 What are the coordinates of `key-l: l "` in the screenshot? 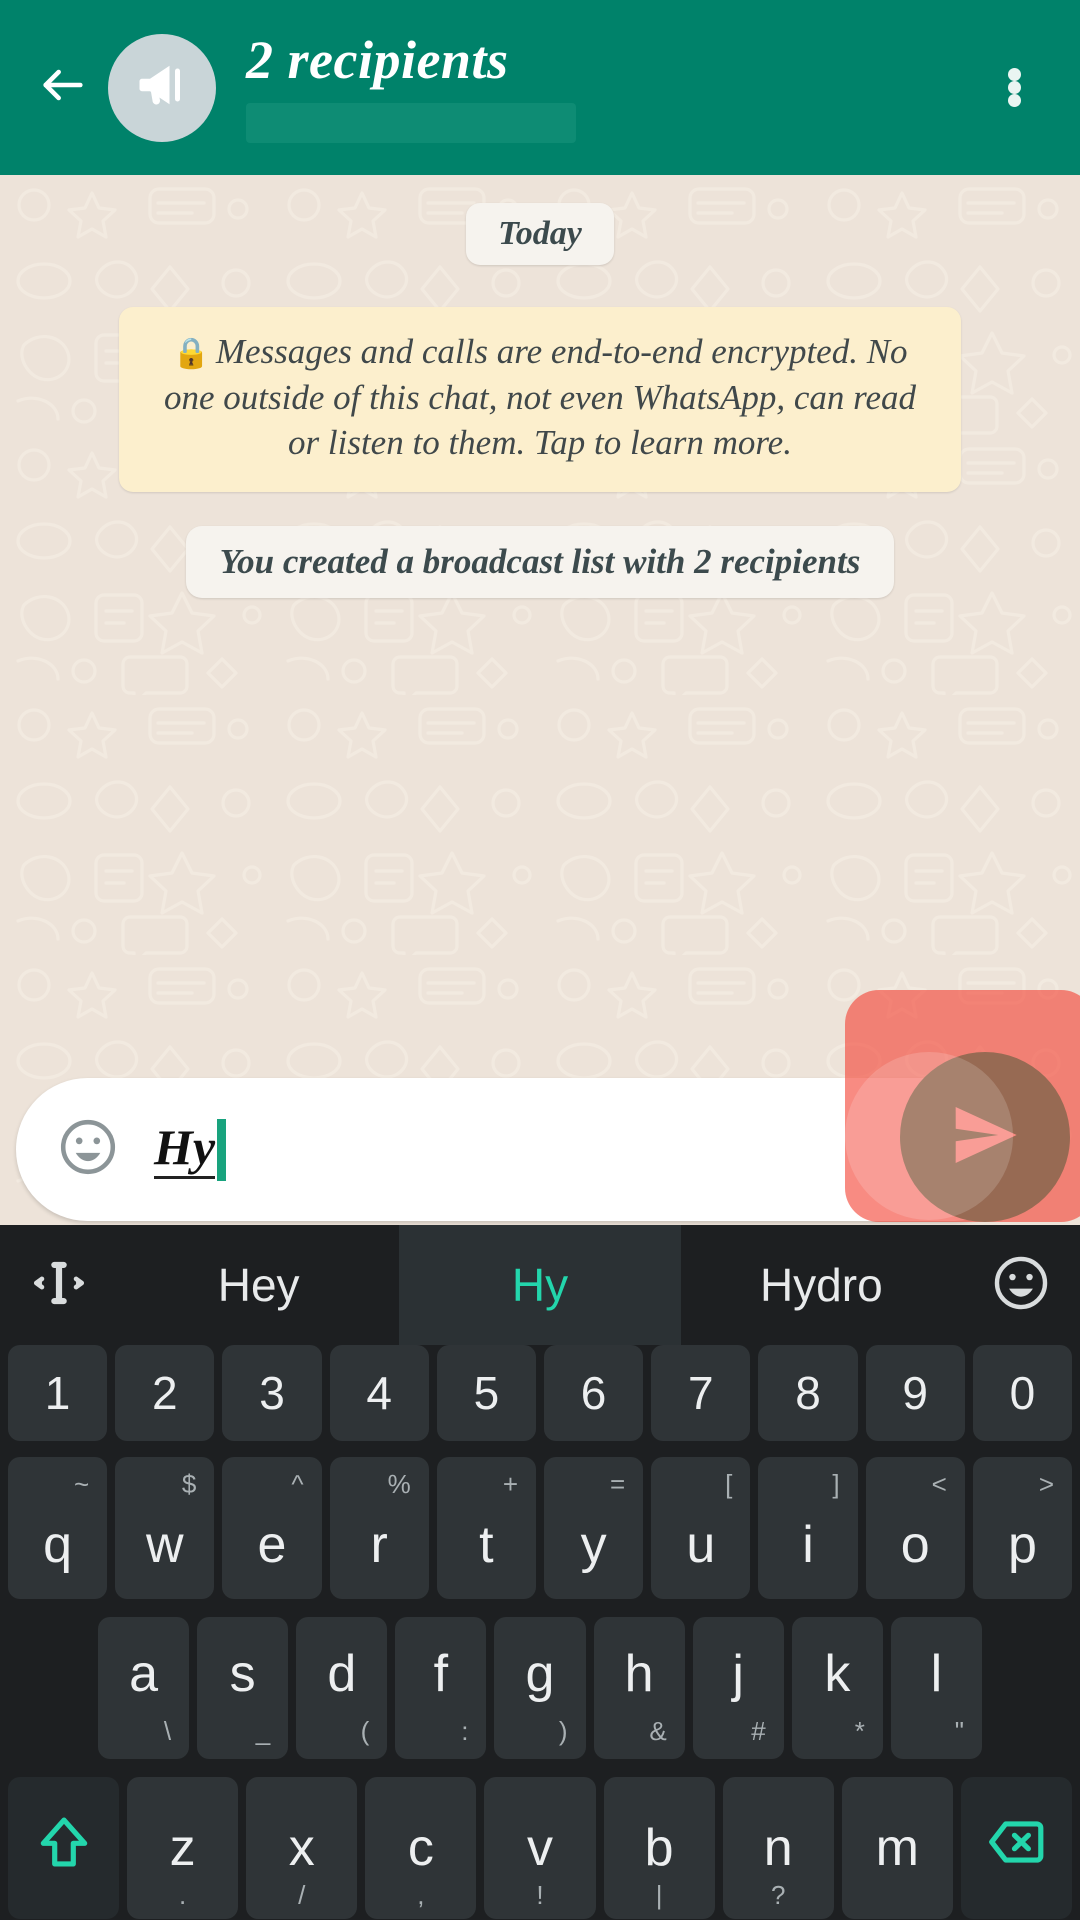 It's located at (936, 1688).